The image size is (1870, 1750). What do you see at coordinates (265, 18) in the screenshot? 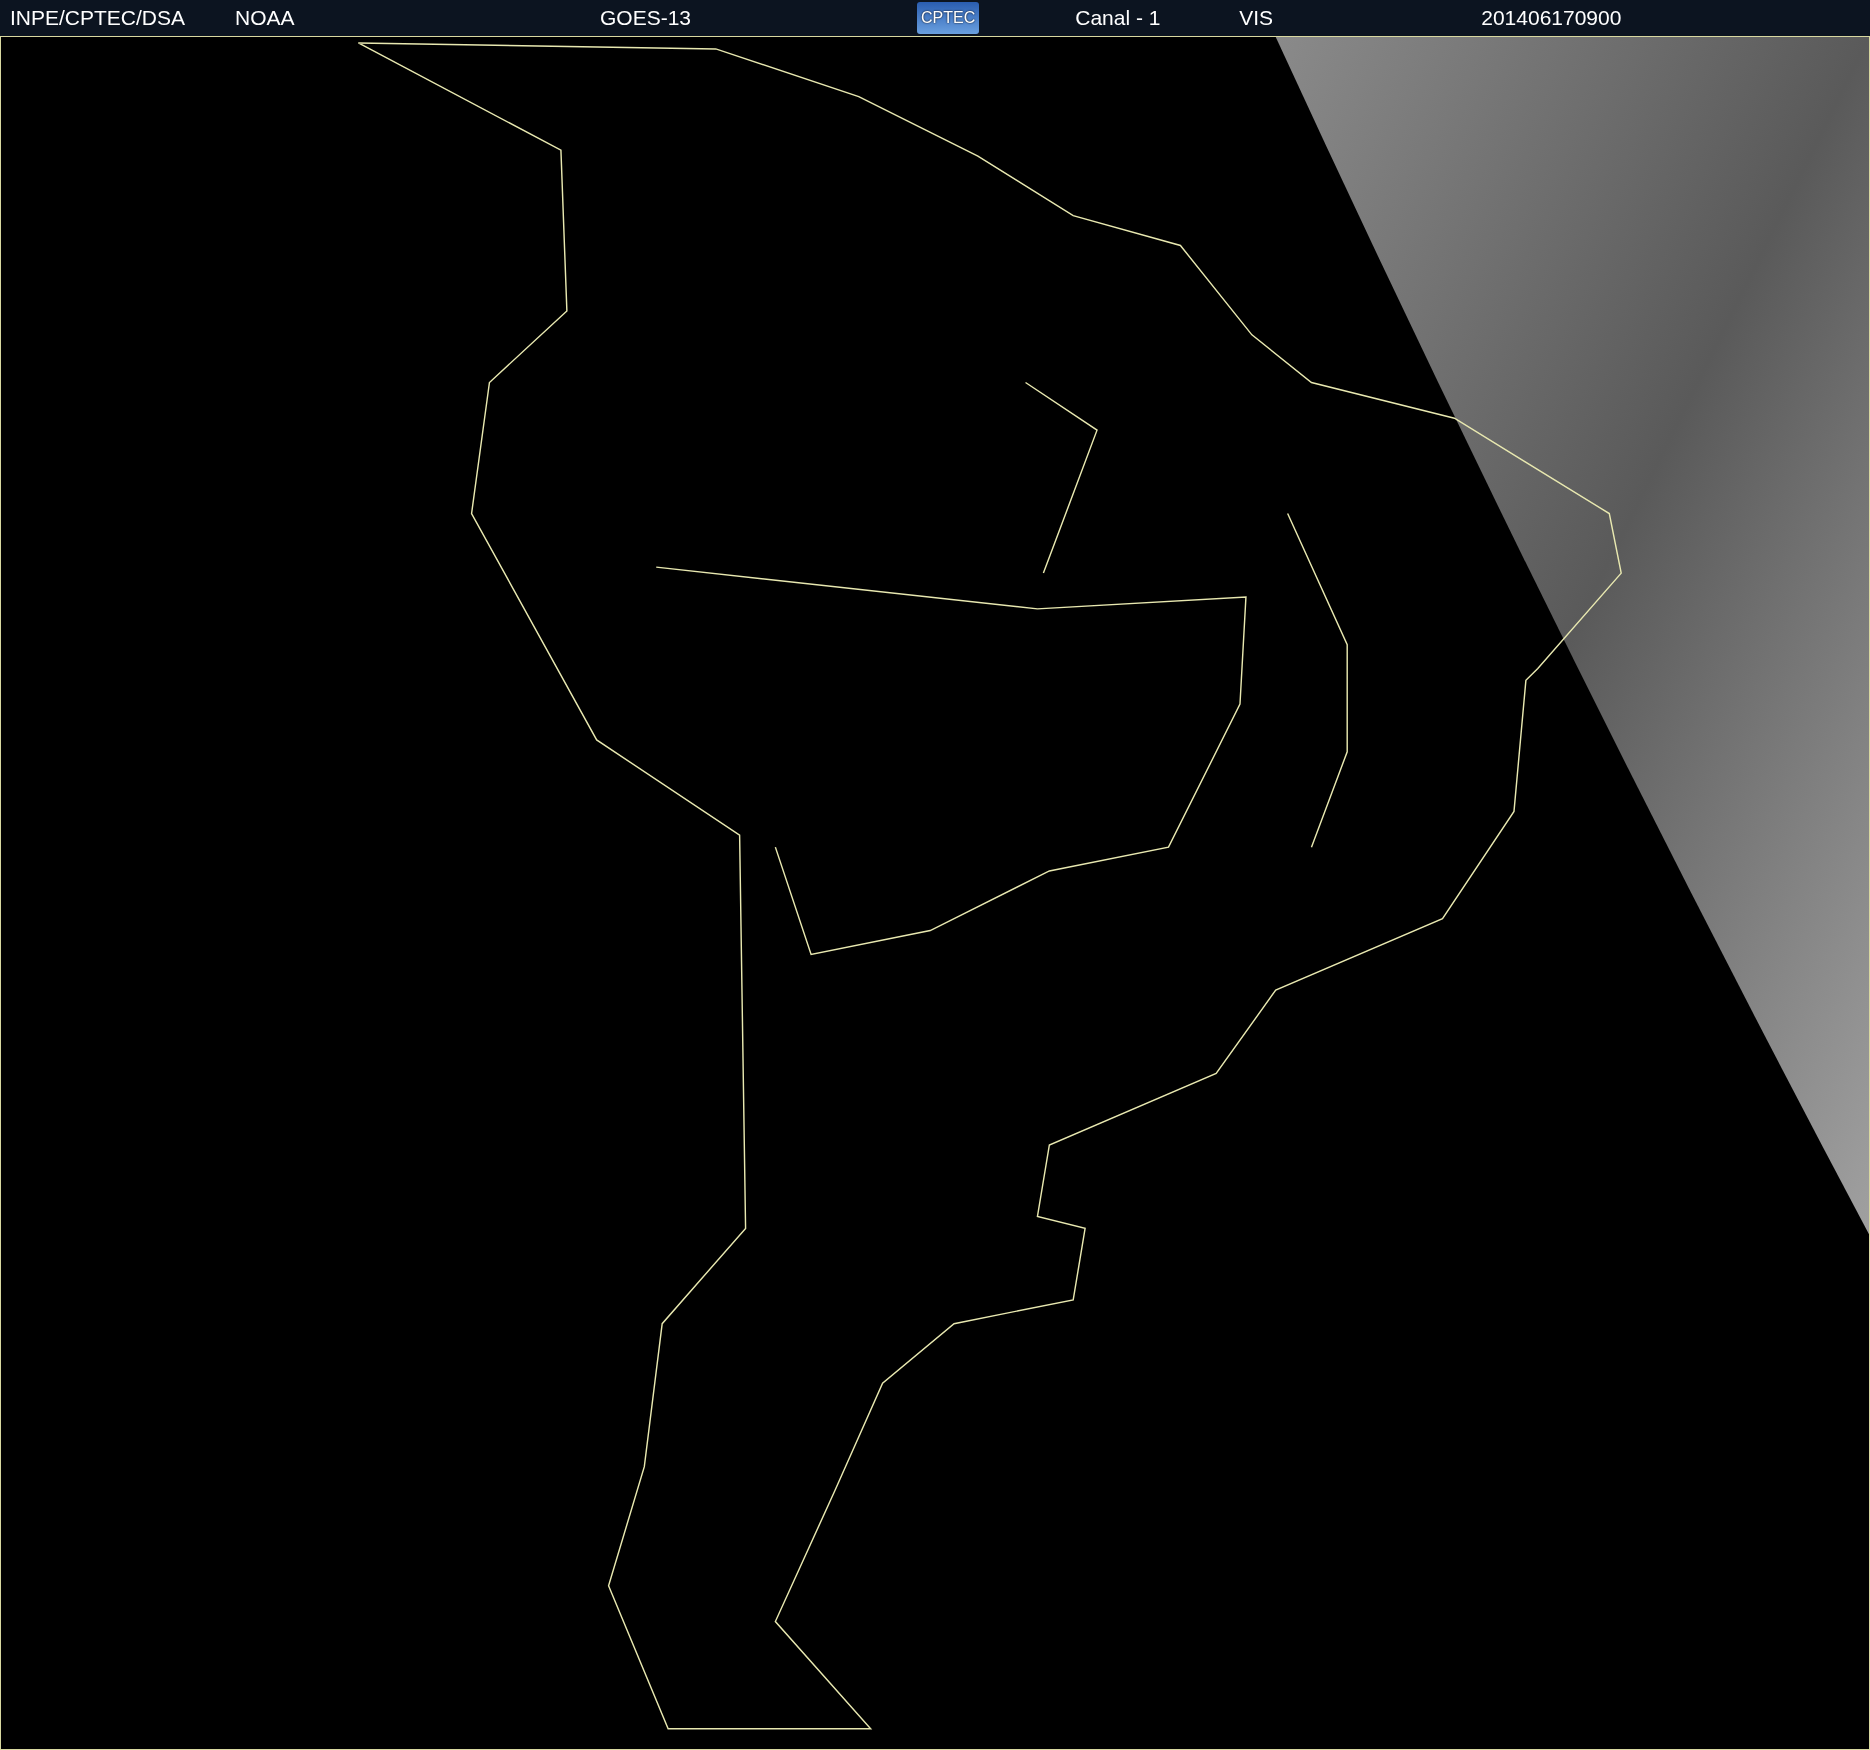
I see `header-label: NOAA` at bounding box center [265, 18].